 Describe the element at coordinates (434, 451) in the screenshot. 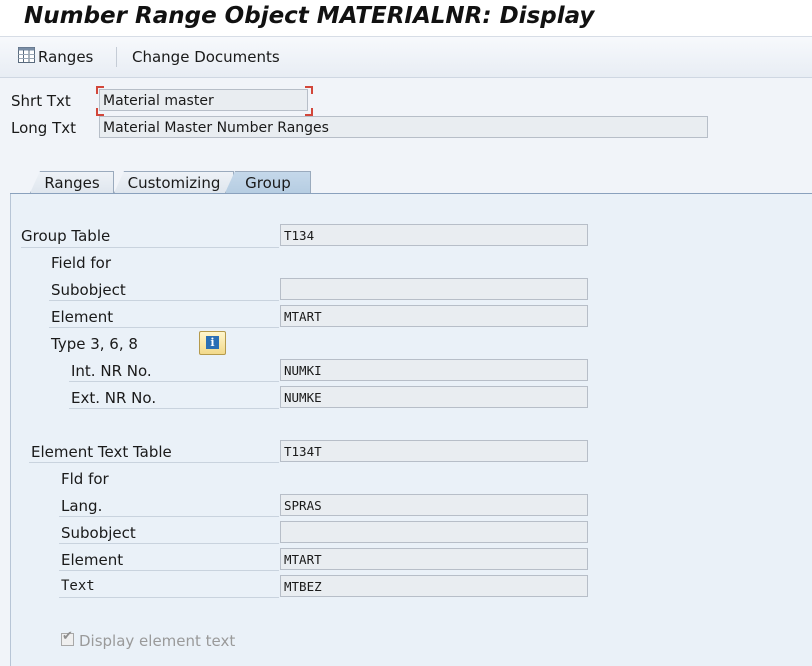

I see `element-text-table-field: T134T` at that location.